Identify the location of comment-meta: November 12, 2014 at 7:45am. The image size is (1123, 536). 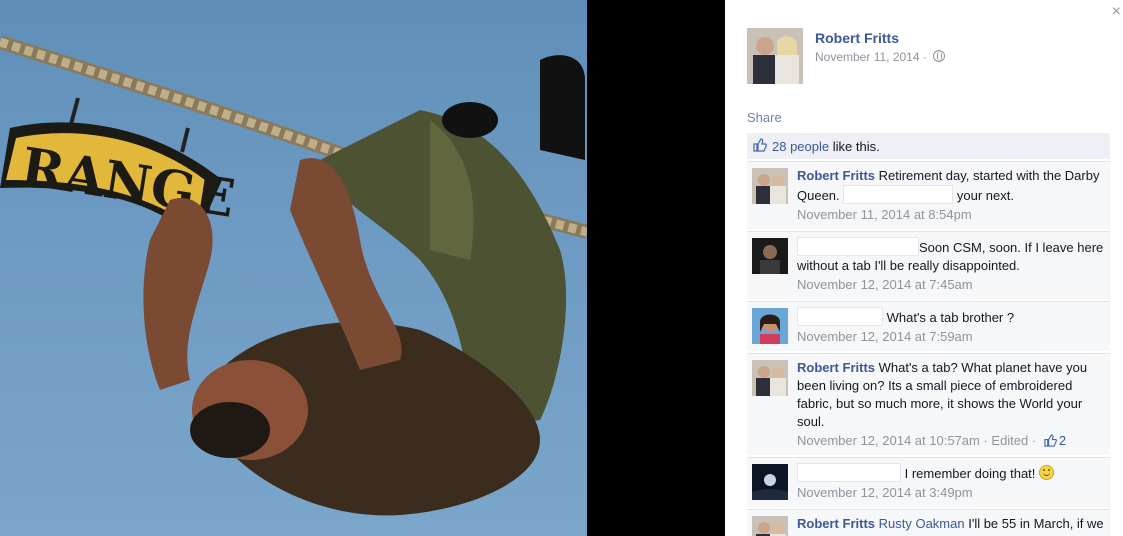
(950, 285).